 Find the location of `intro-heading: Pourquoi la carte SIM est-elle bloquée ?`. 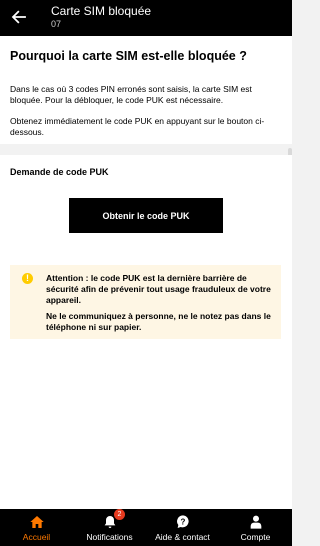

intro-heading: Pourquoi la carte SIM est-elle bloquée ? is located at coordinates (128, 56).